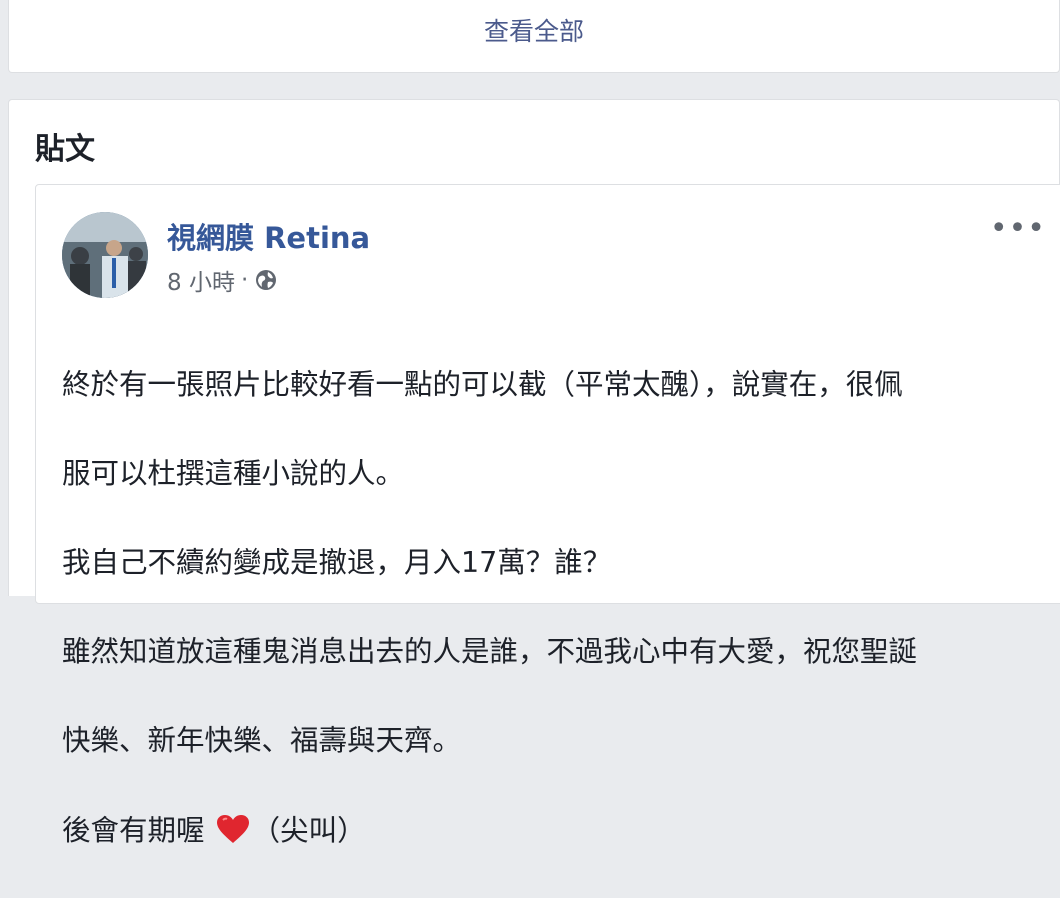  I want to click on post-time: 8 小時, so click(201, 280).